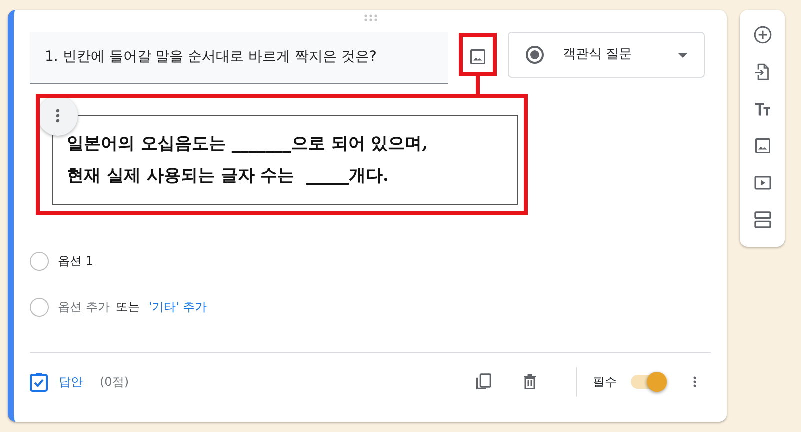  What do you see at coordinates (115, 382) in the screenshot?
I see `points-text: (0점)` at bounding box center [115, 382].